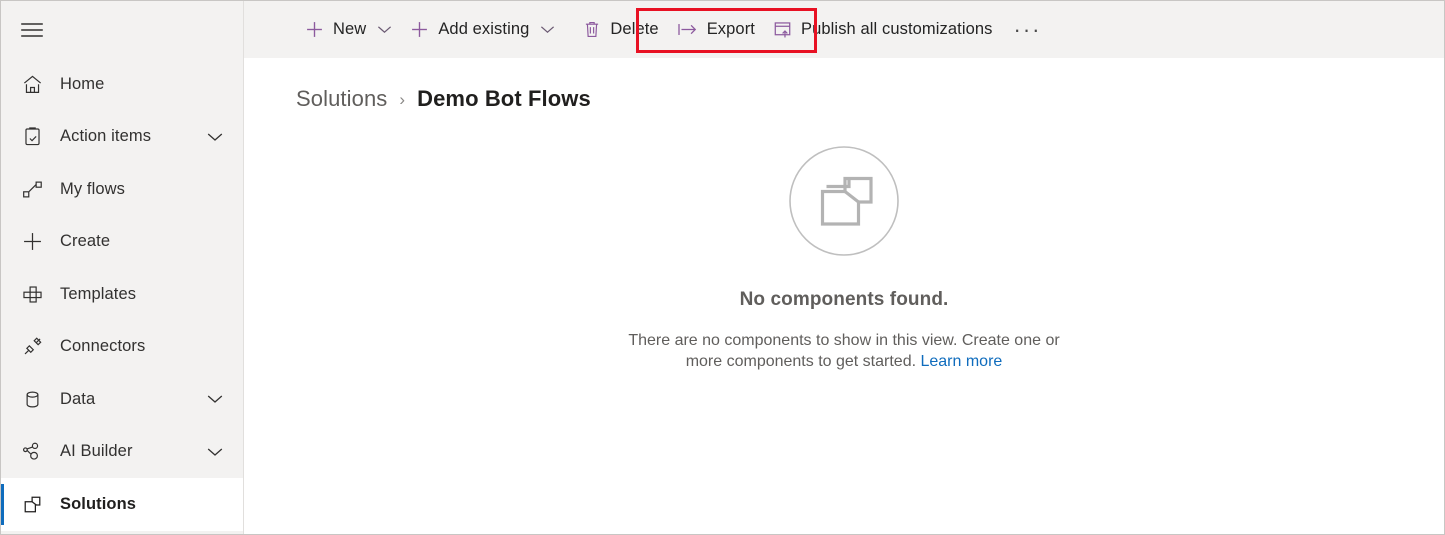 This screenshot has width=1445, height=535. What do you see at coordinates (98, 293) in the screenshot?
I see `sidebar-item-label: Templates` at bounding box center [98, 293].